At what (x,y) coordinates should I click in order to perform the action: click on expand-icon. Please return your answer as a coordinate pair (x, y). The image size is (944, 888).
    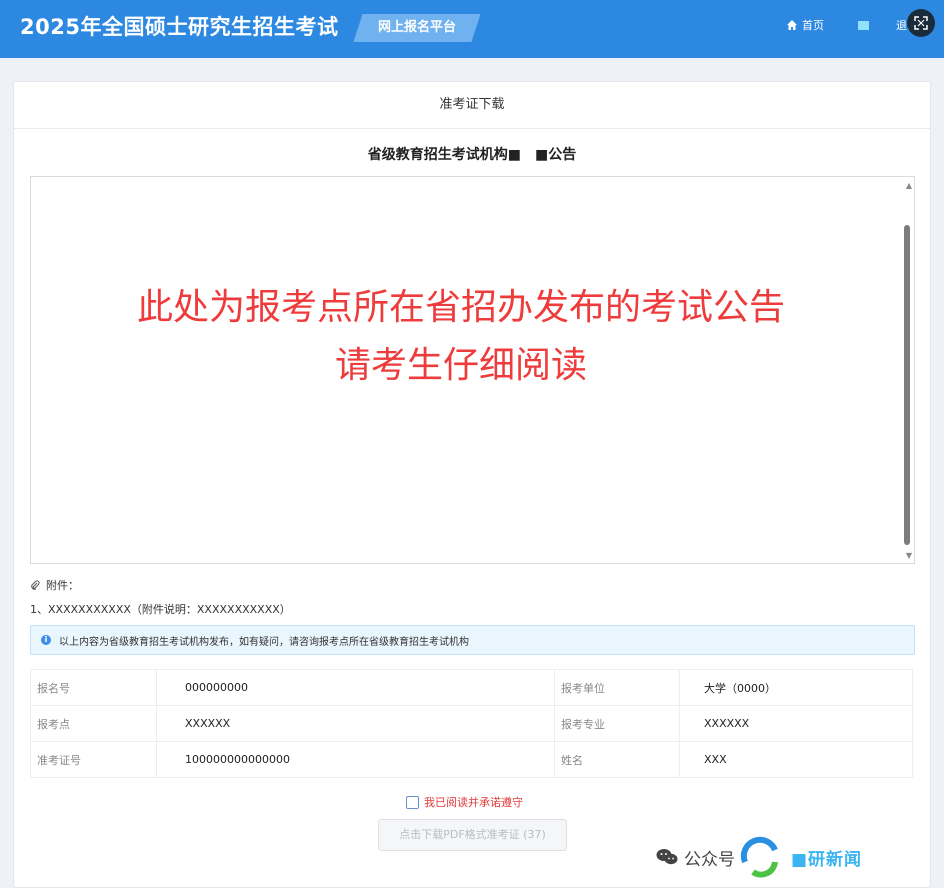
    Looking at the image, I should click on (921, 23).